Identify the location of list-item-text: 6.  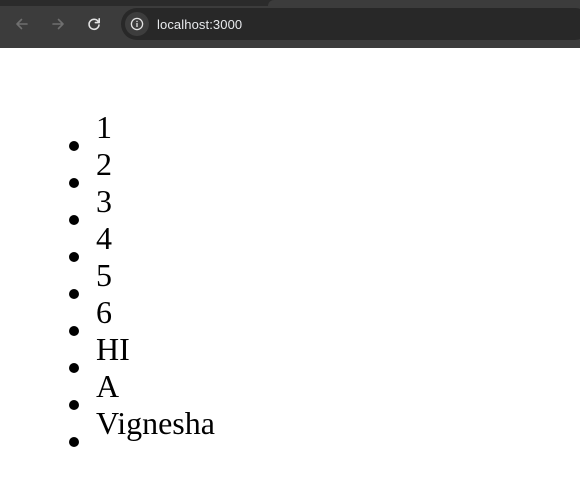
(104, 312).